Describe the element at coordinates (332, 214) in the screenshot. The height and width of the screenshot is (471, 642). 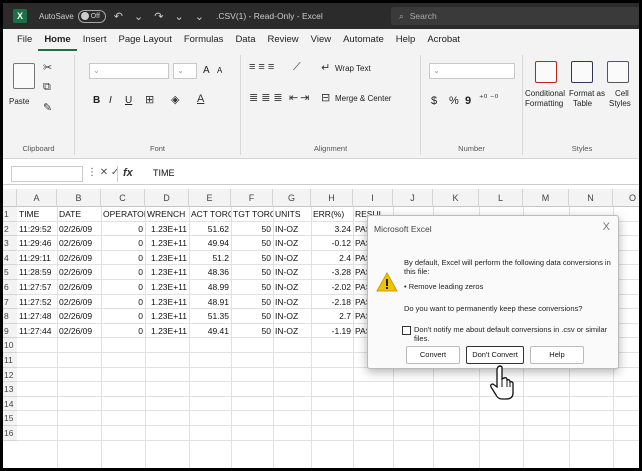
I see `header-cell: ERR(%)` at that location.